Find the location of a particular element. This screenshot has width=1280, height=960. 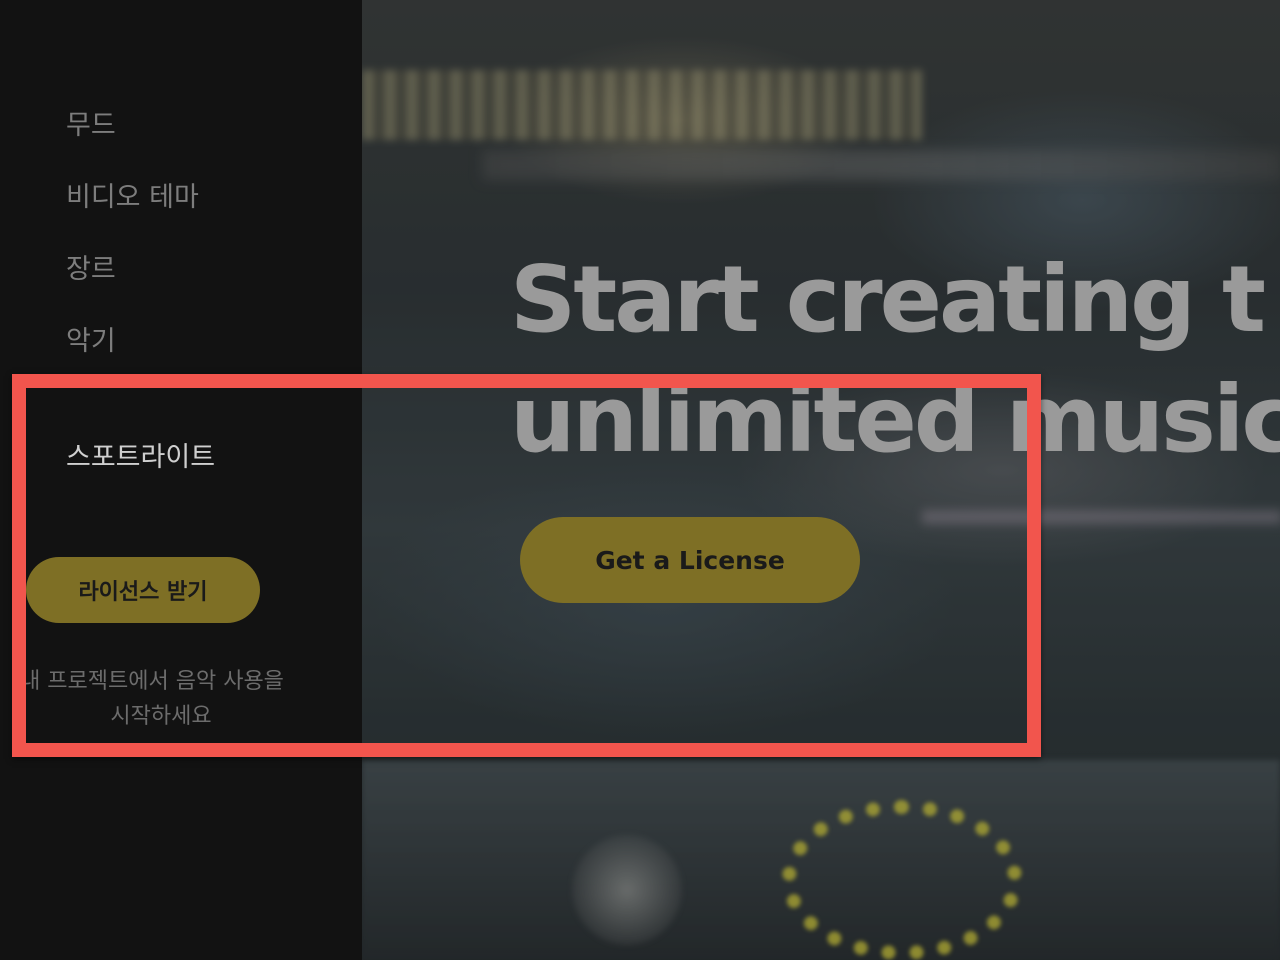

sidebar-promo-text: 내 프로젝트에서 음악 사용을 시작하세요 is located at coordinates (161, 699).